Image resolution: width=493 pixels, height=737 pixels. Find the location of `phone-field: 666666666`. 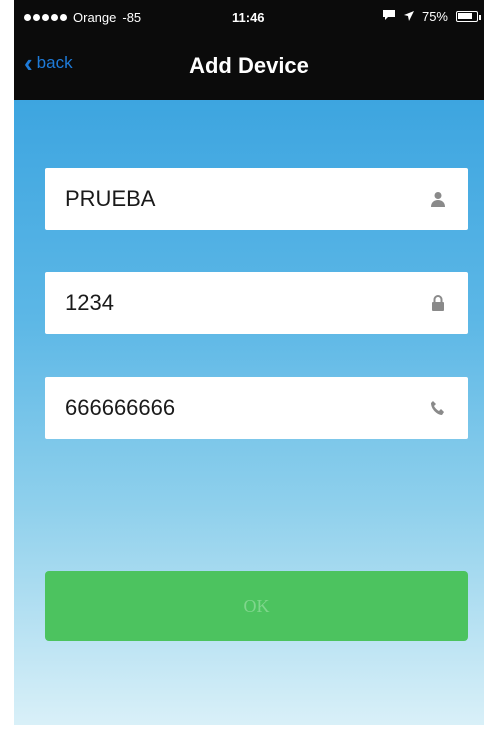

phone-field: 666666666 is located at coordinates (256, 408).